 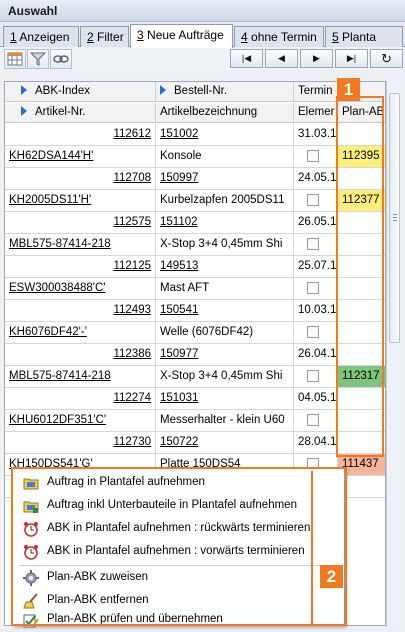 I want to click on col-element: Elemer, so click(x=316, y=113).